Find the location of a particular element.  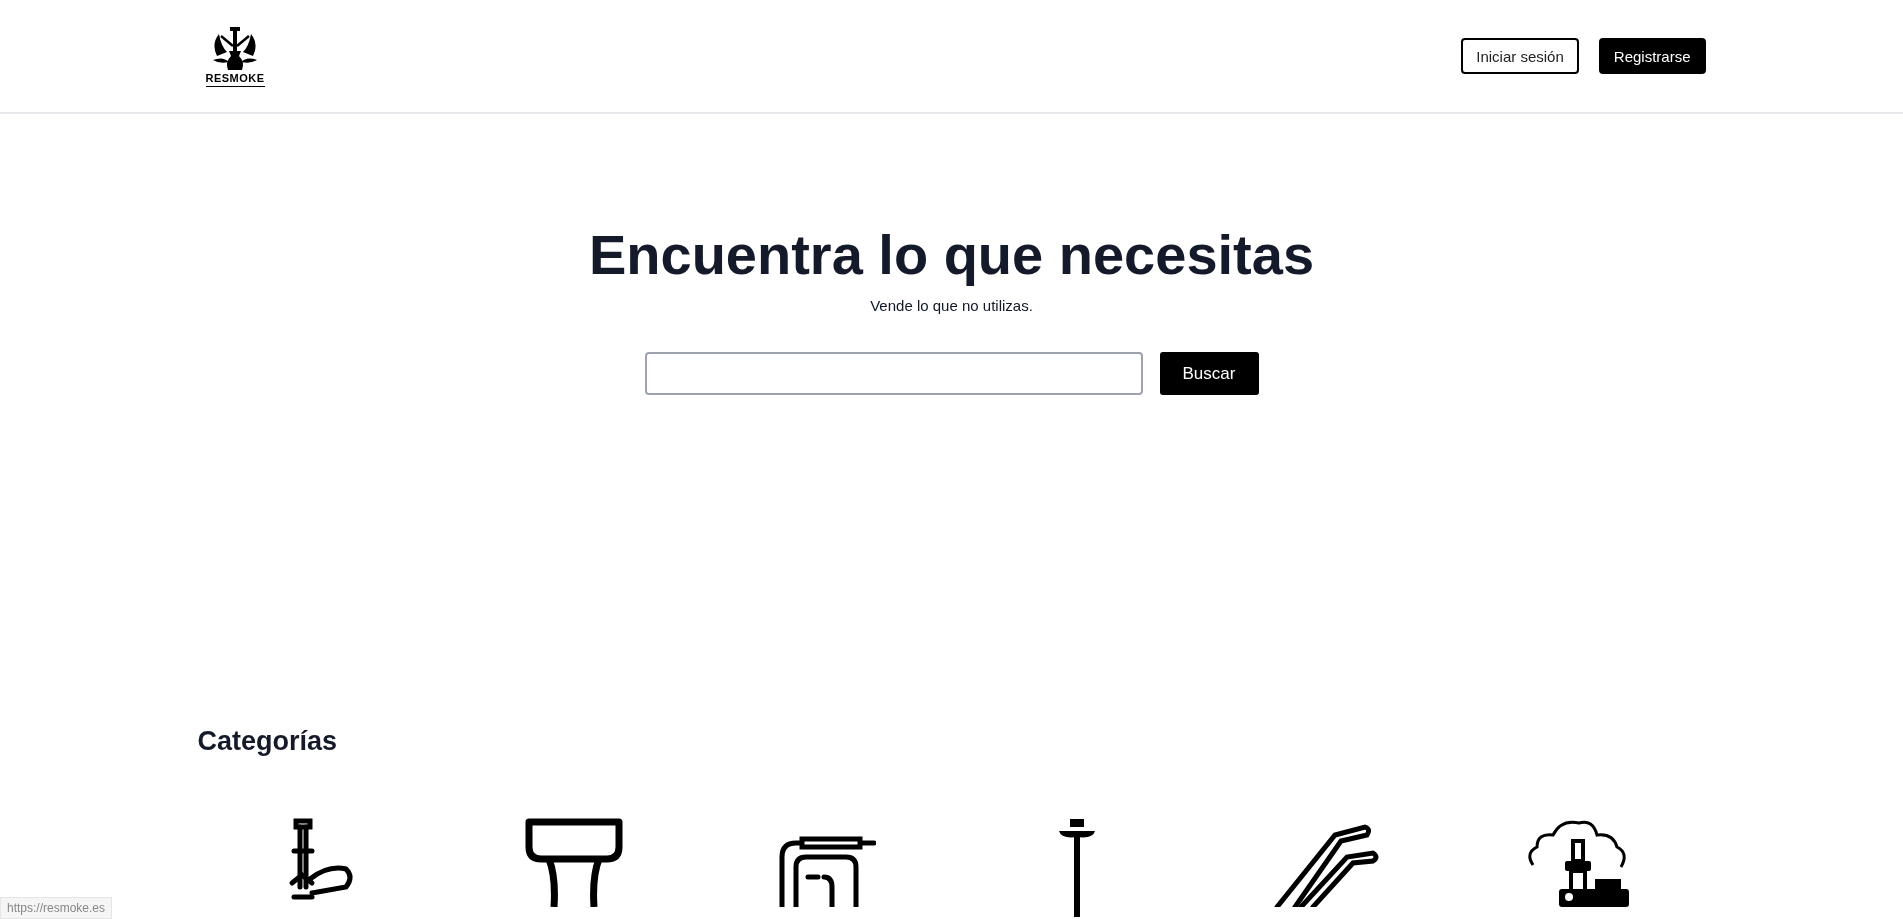

section-title: Categorías is located at coordinates (268, 741).